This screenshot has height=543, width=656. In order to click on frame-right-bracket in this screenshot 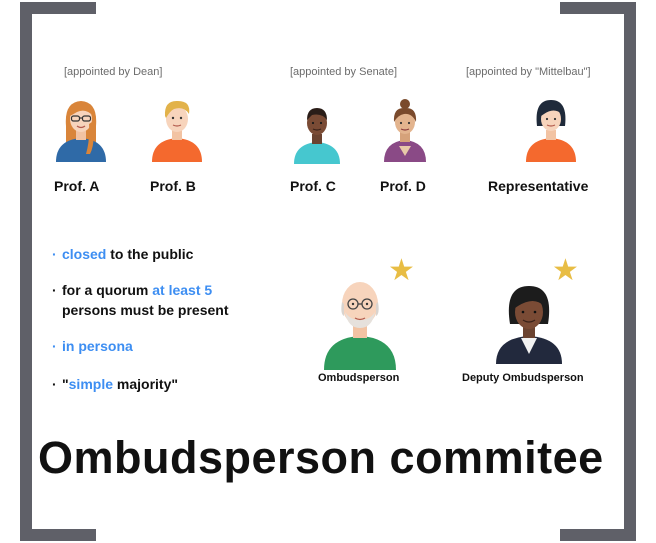, I will do `click(630, 271)`.